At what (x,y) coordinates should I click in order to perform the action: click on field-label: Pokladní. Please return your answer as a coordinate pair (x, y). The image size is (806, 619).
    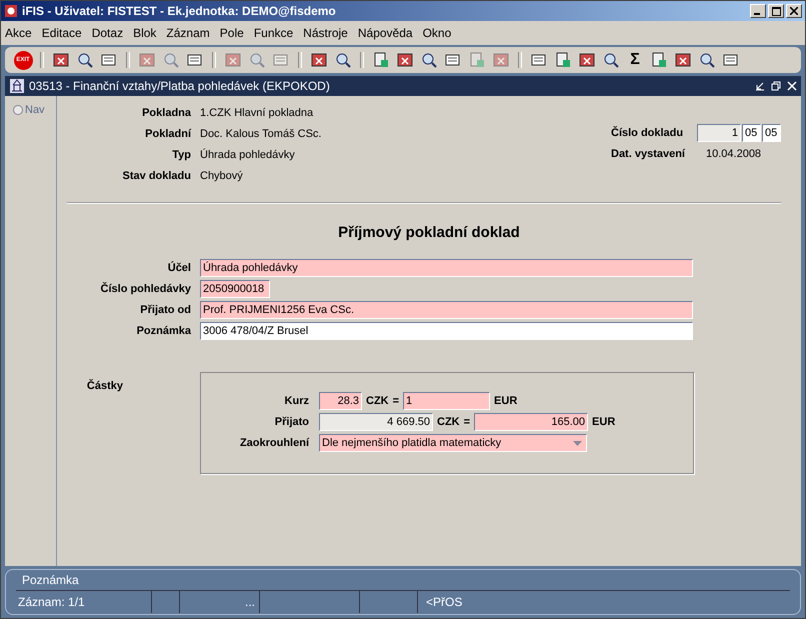
    Looking at the image, I should click on (167, 134).